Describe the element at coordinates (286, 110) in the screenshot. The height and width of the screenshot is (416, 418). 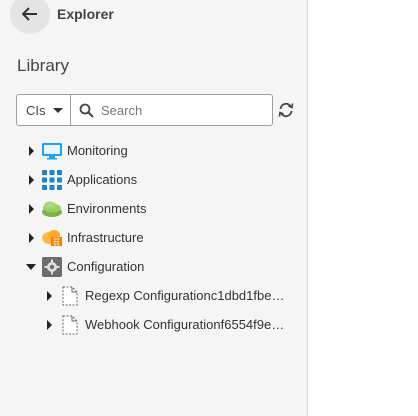
I see `refresh-icon` at that location.